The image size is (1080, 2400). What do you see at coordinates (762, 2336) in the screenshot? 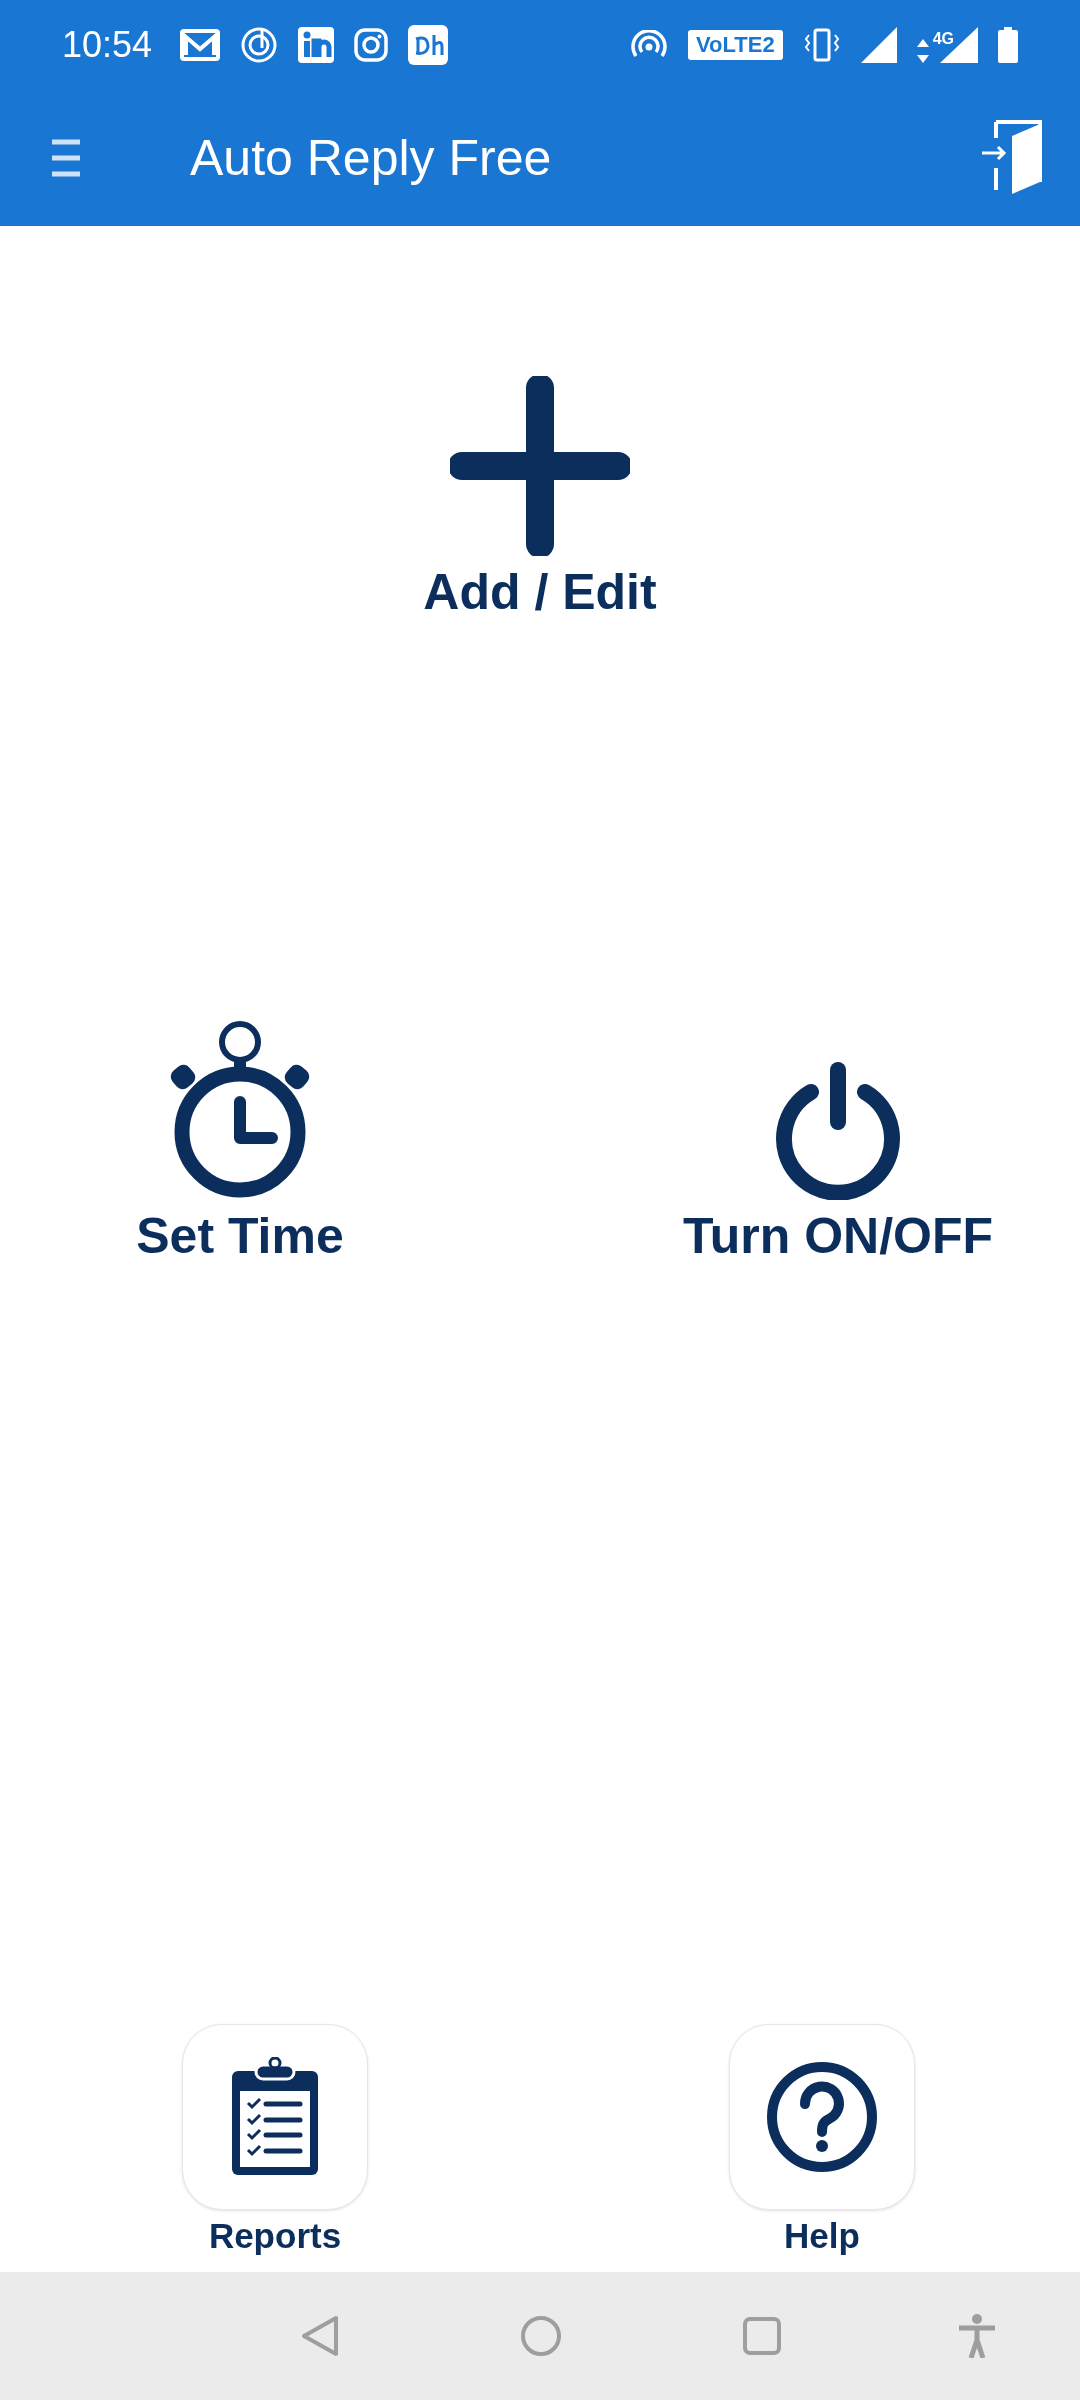
I see `recents-icon` at bounding box center [762, 2336].